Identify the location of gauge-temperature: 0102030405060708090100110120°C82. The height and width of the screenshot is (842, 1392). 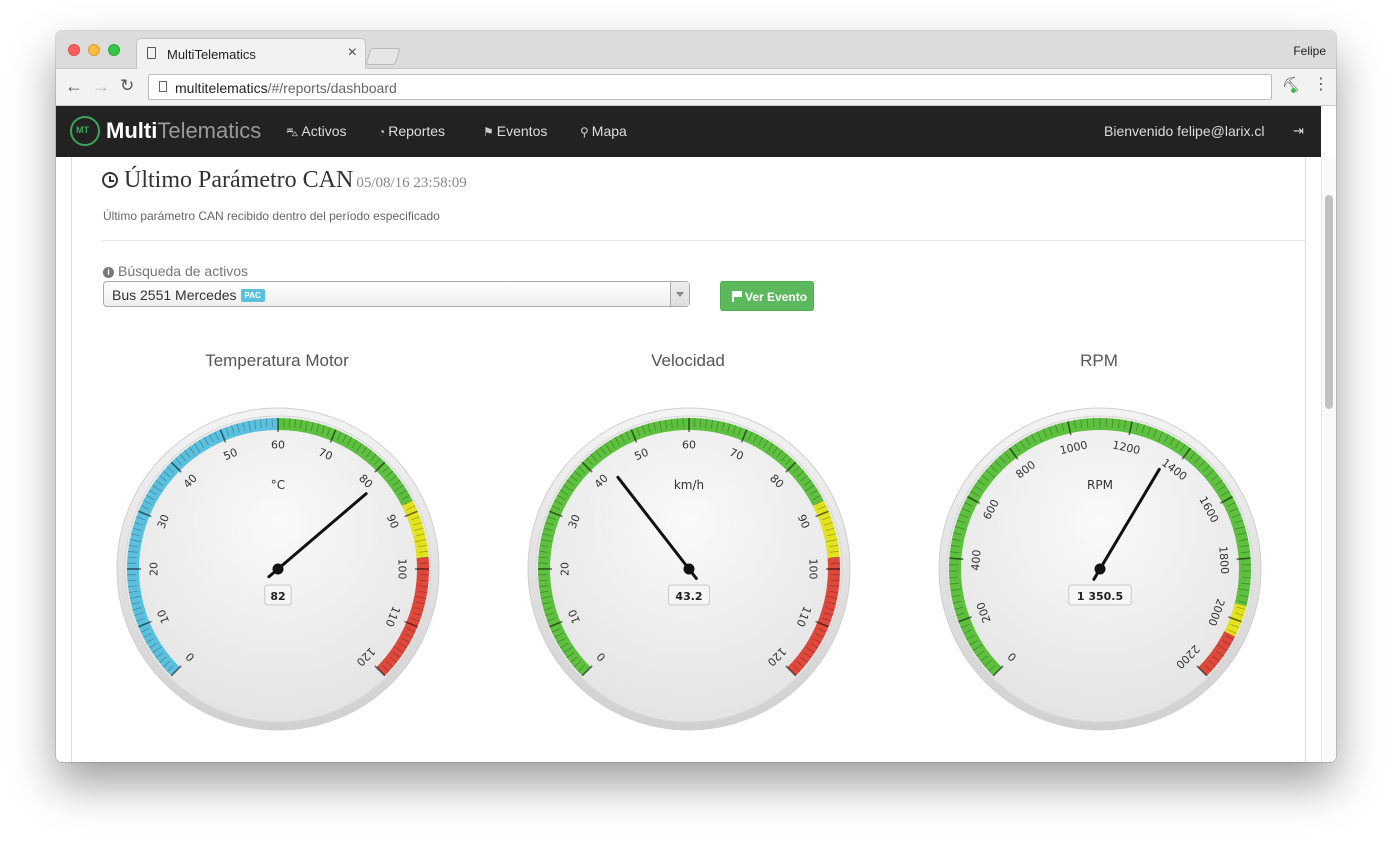
(278, 569).